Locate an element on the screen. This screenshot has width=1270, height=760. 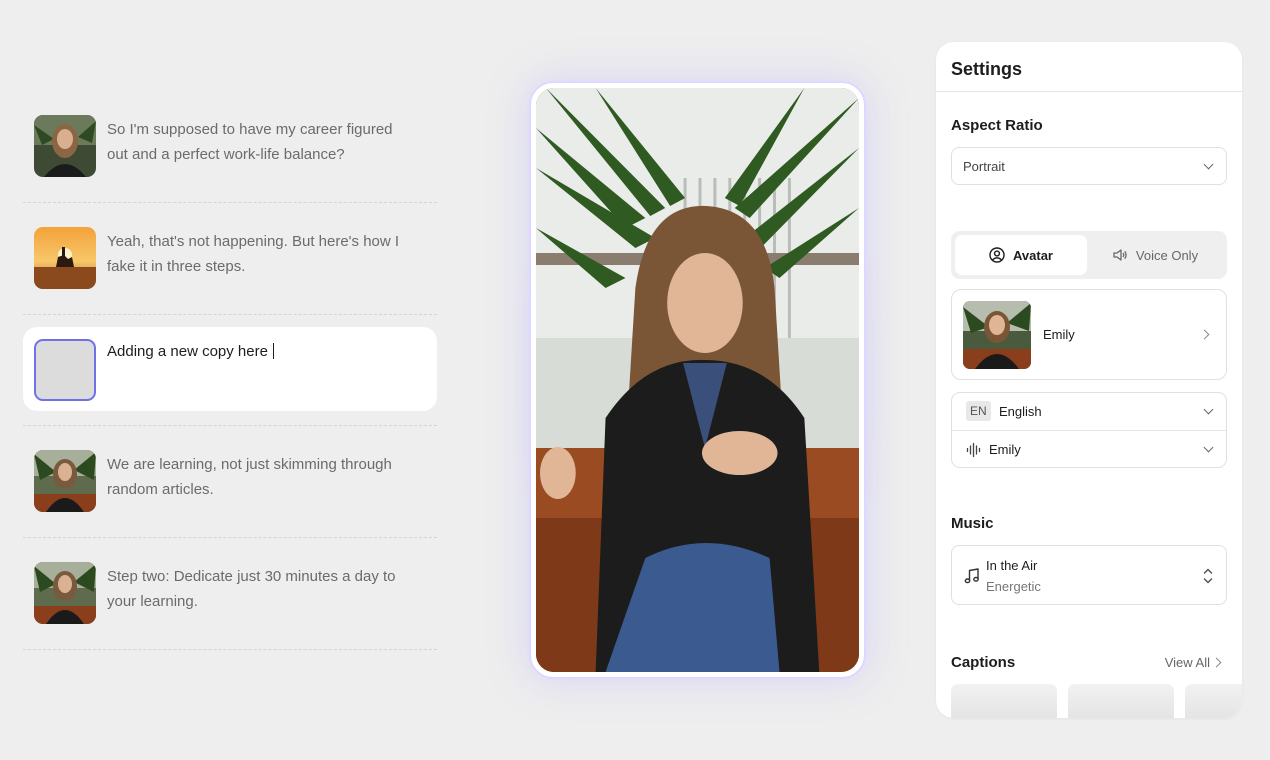
desert-sunset-rider-thumbnail is located at coordinates (65, 258).